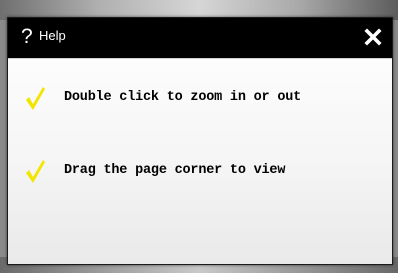 This screenshot has width=398, height=273. I want to click on tip-item-zoom: Double click to zoom in or out, so click(200, 100).